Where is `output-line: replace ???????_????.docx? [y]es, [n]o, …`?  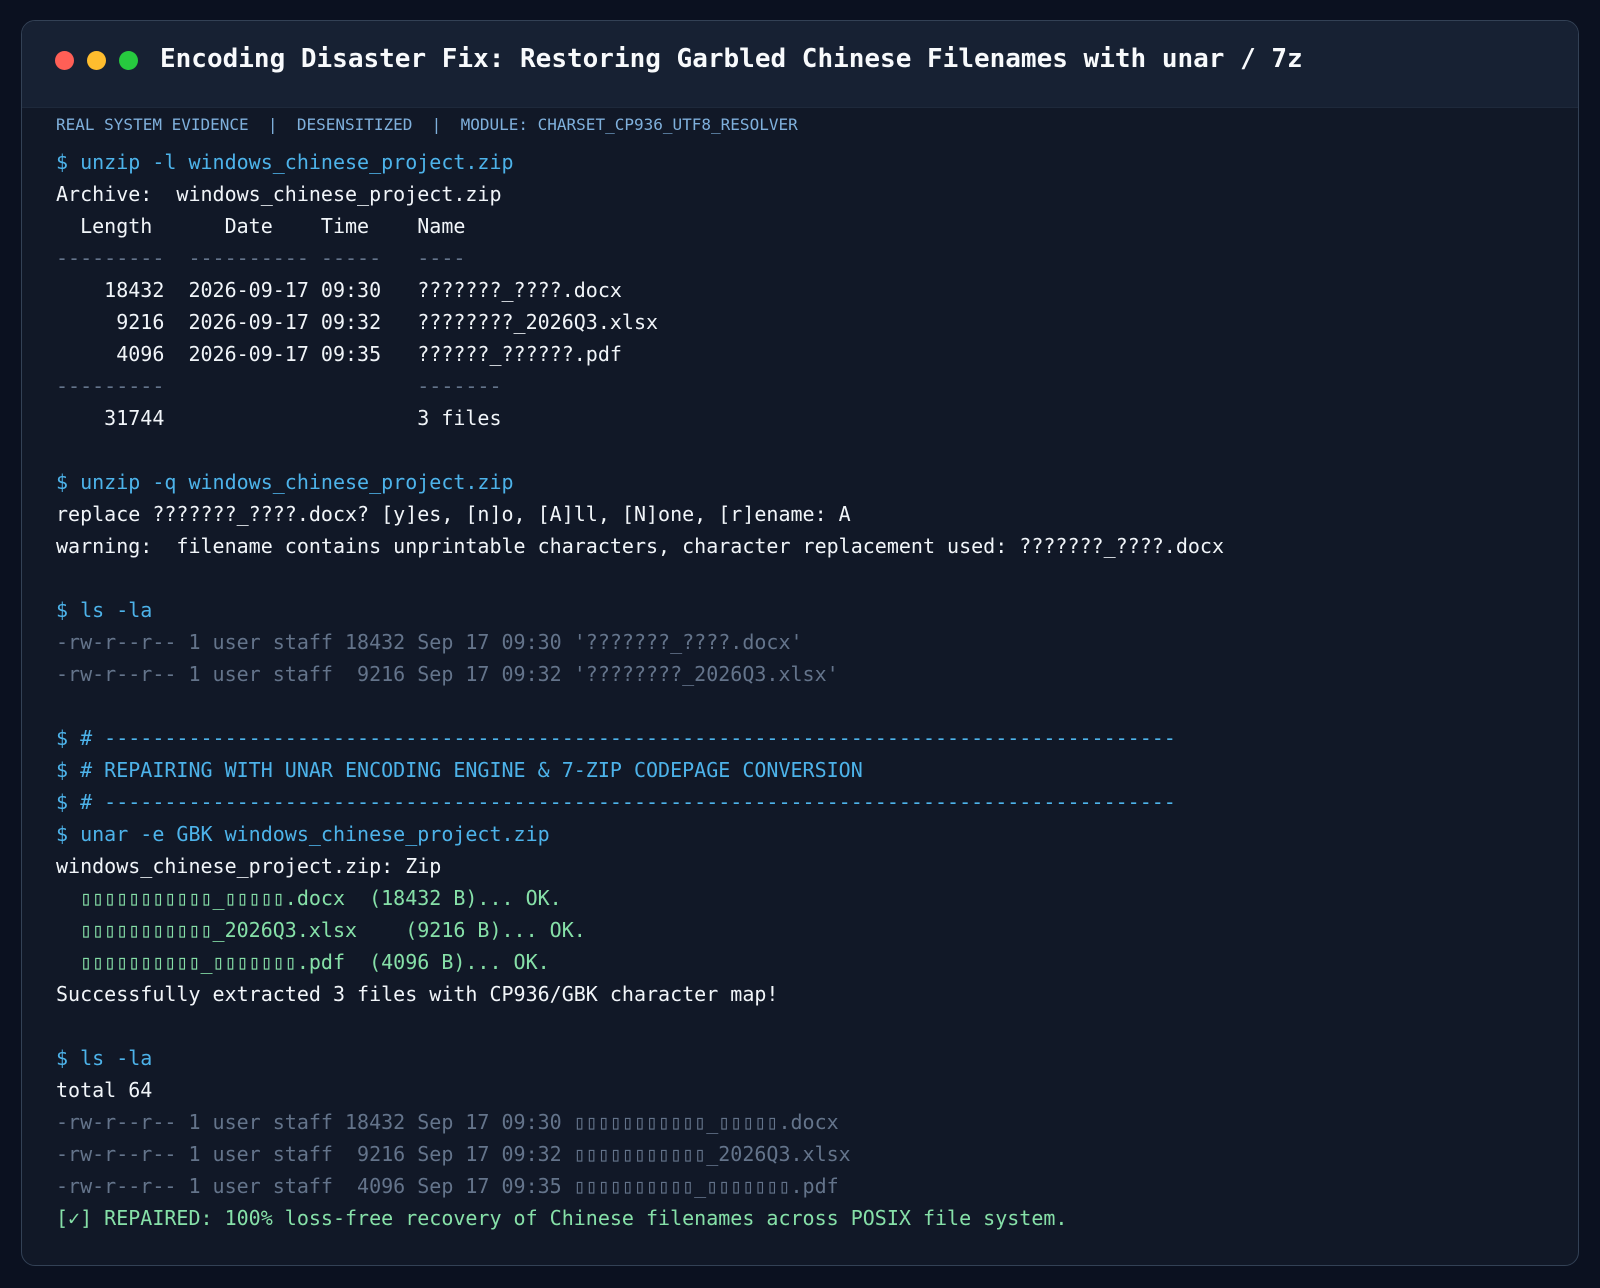
output-line: replace ???????_????.docx? [y]es, [n]o, … is located at coordinates (453, 514).